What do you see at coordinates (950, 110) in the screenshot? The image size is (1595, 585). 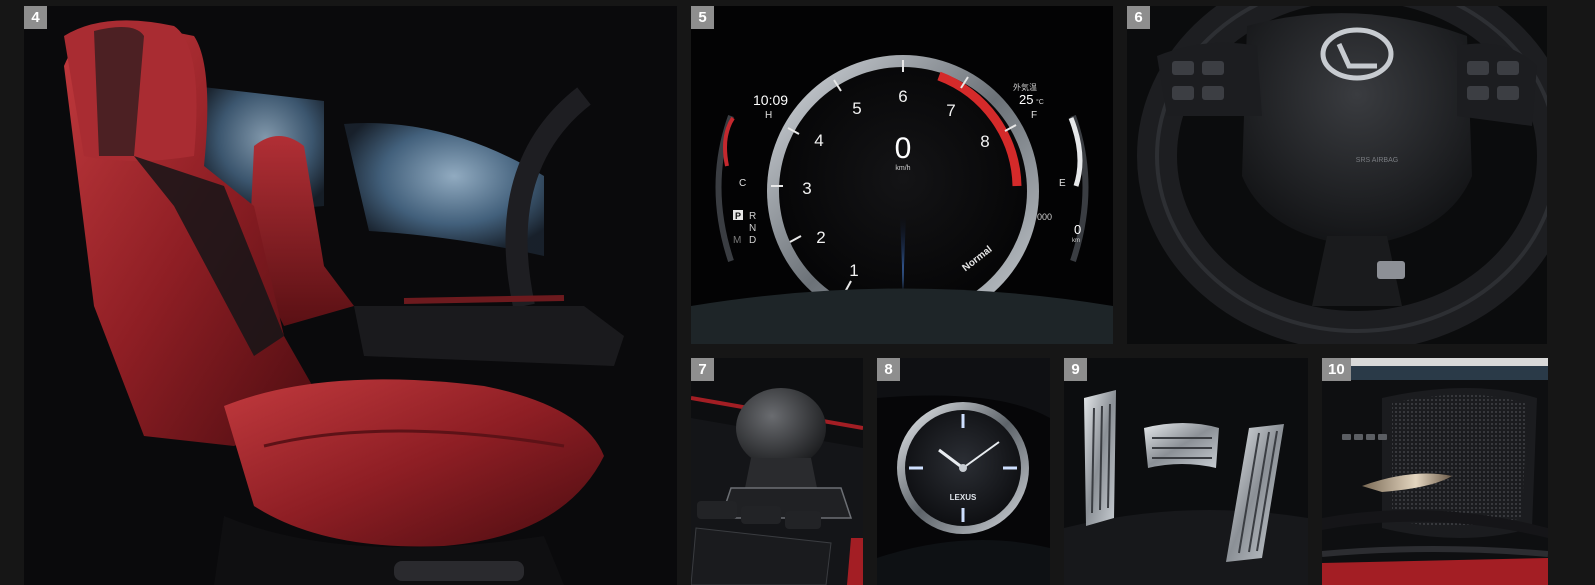 I see `tach-mark-7: 7` at bounding box center [950, 110].